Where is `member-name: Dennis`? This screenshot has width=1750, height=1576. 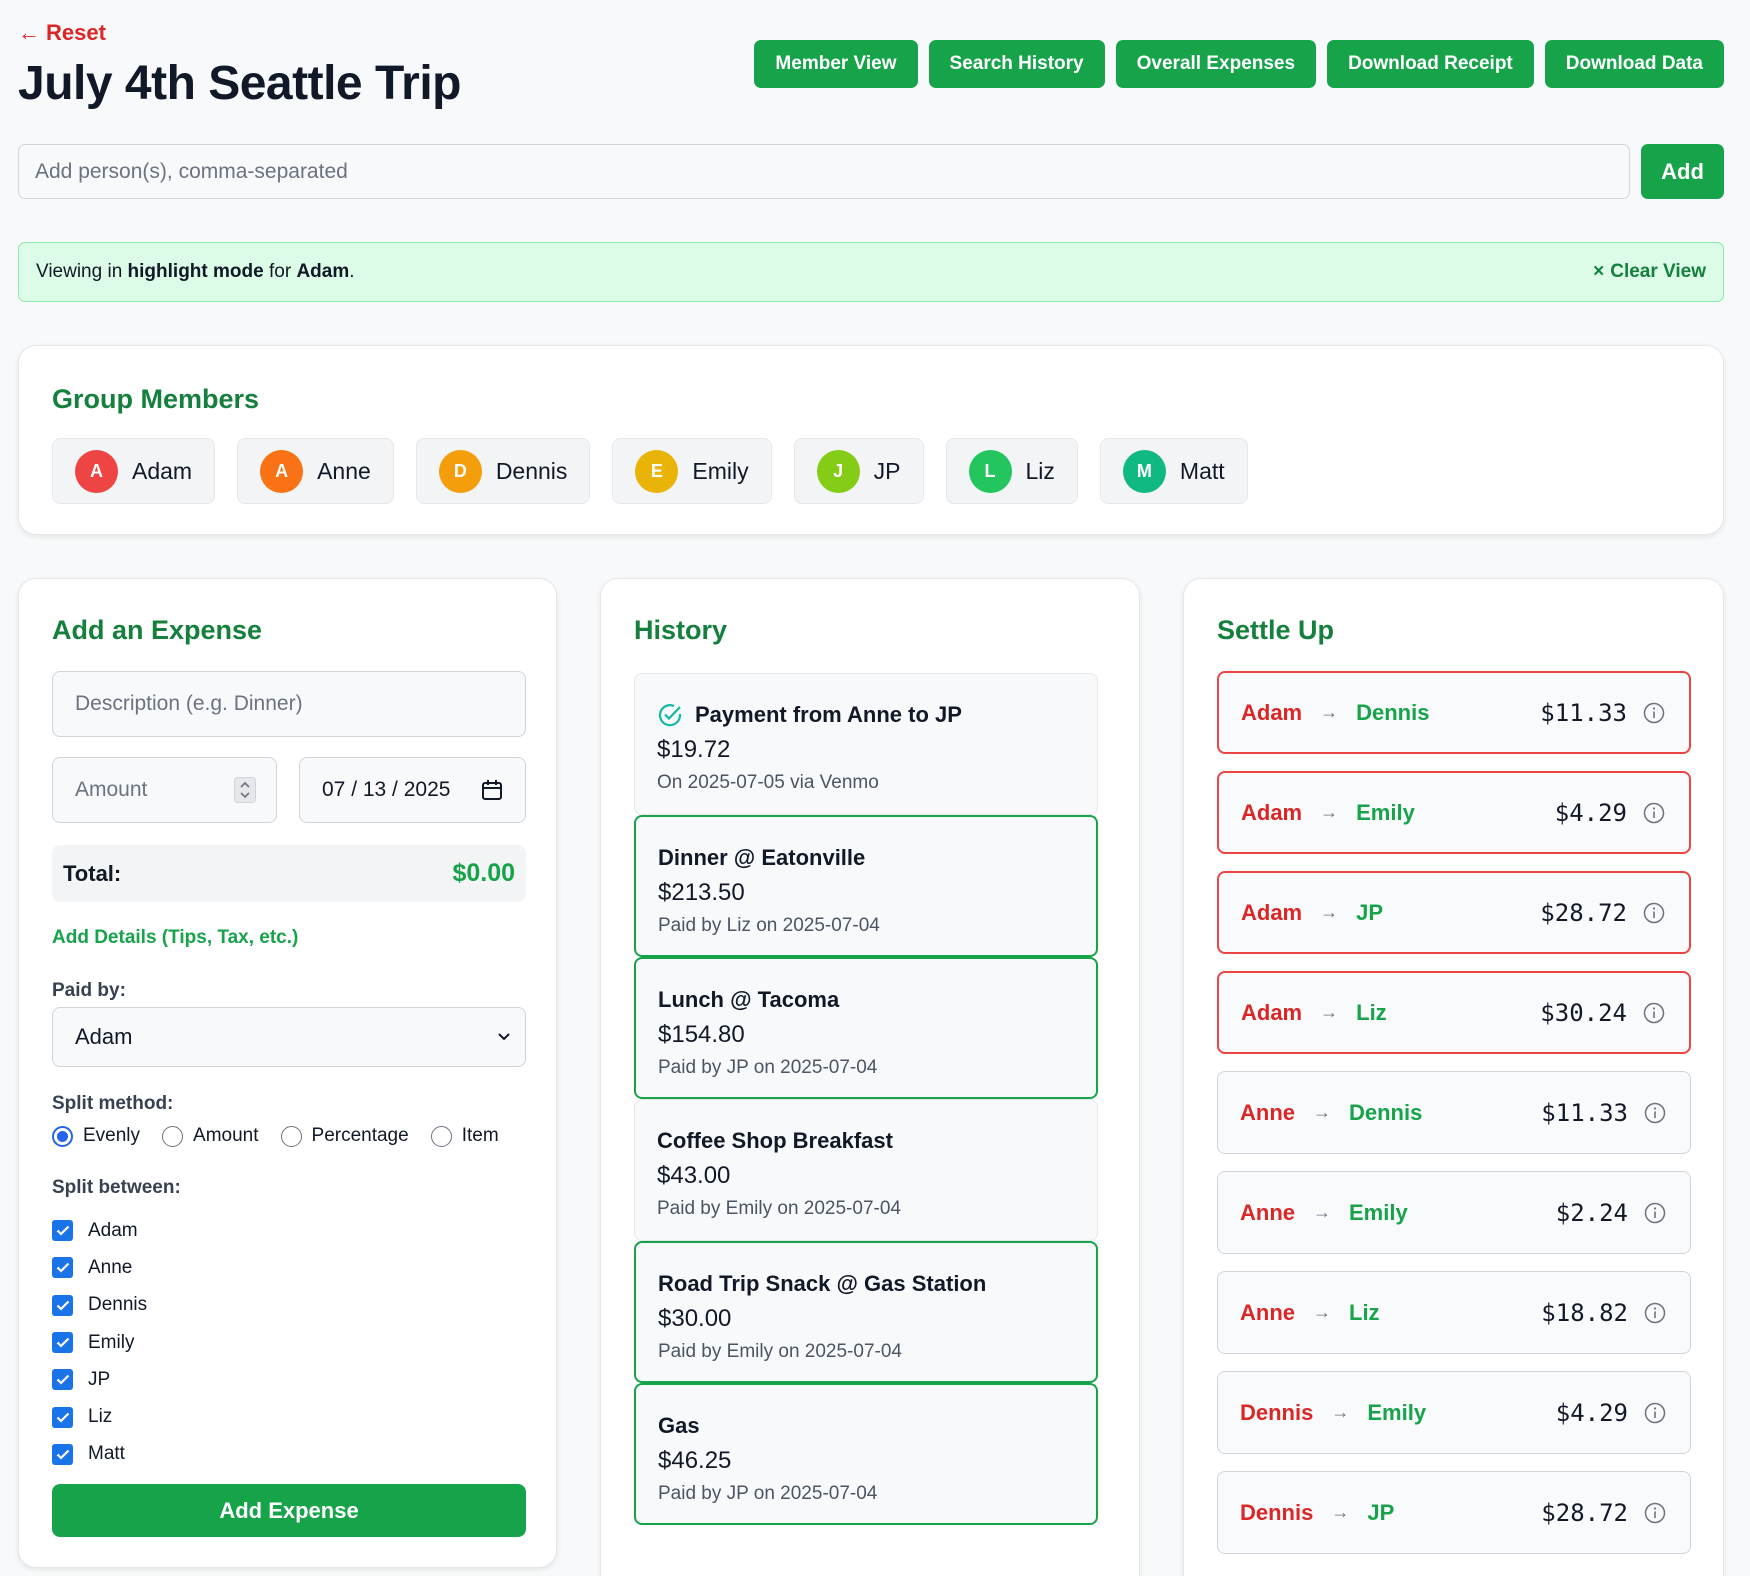 member-name: Dennis is located at coordinates (531, 470).